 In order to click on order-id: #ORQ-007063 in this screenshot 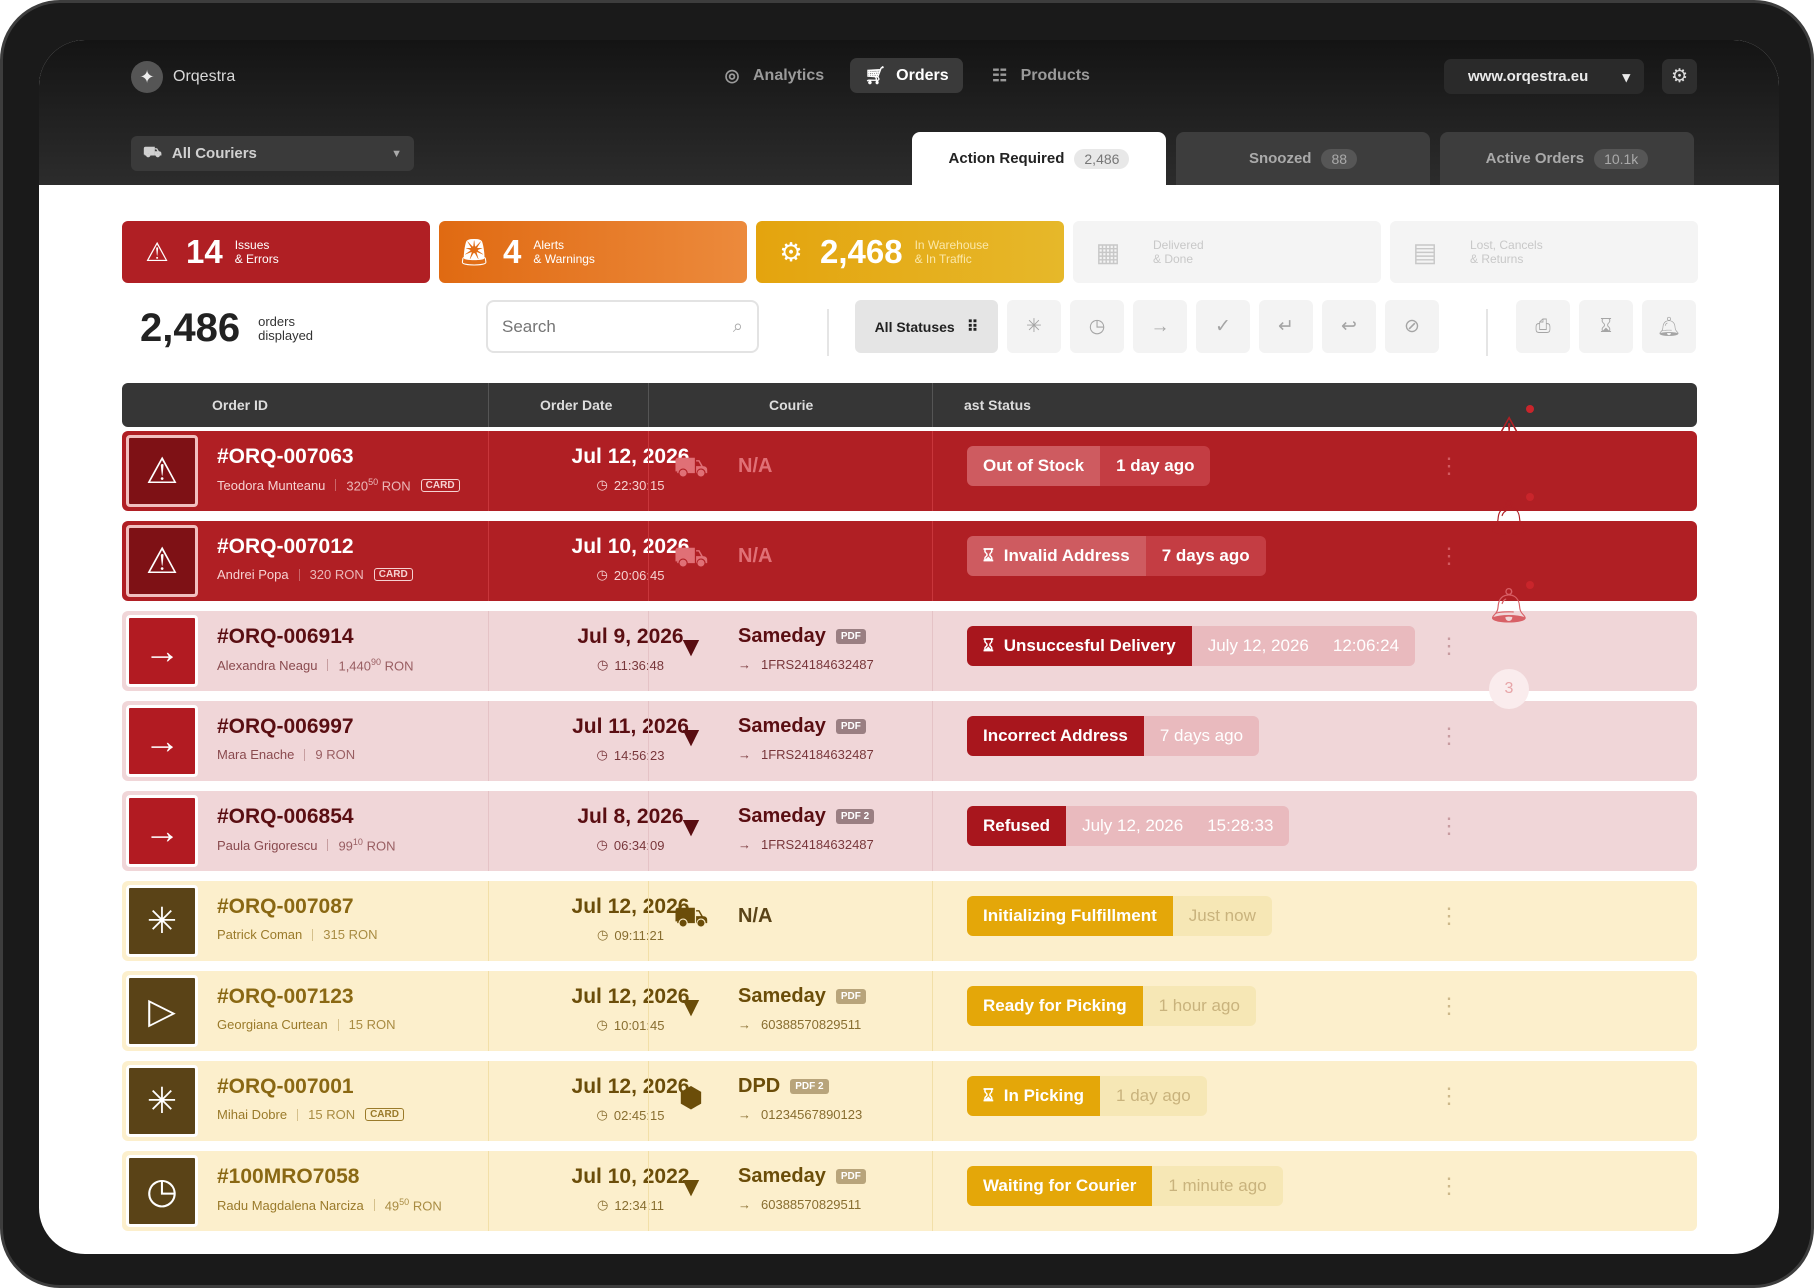, I will do `click(285, 457)`.